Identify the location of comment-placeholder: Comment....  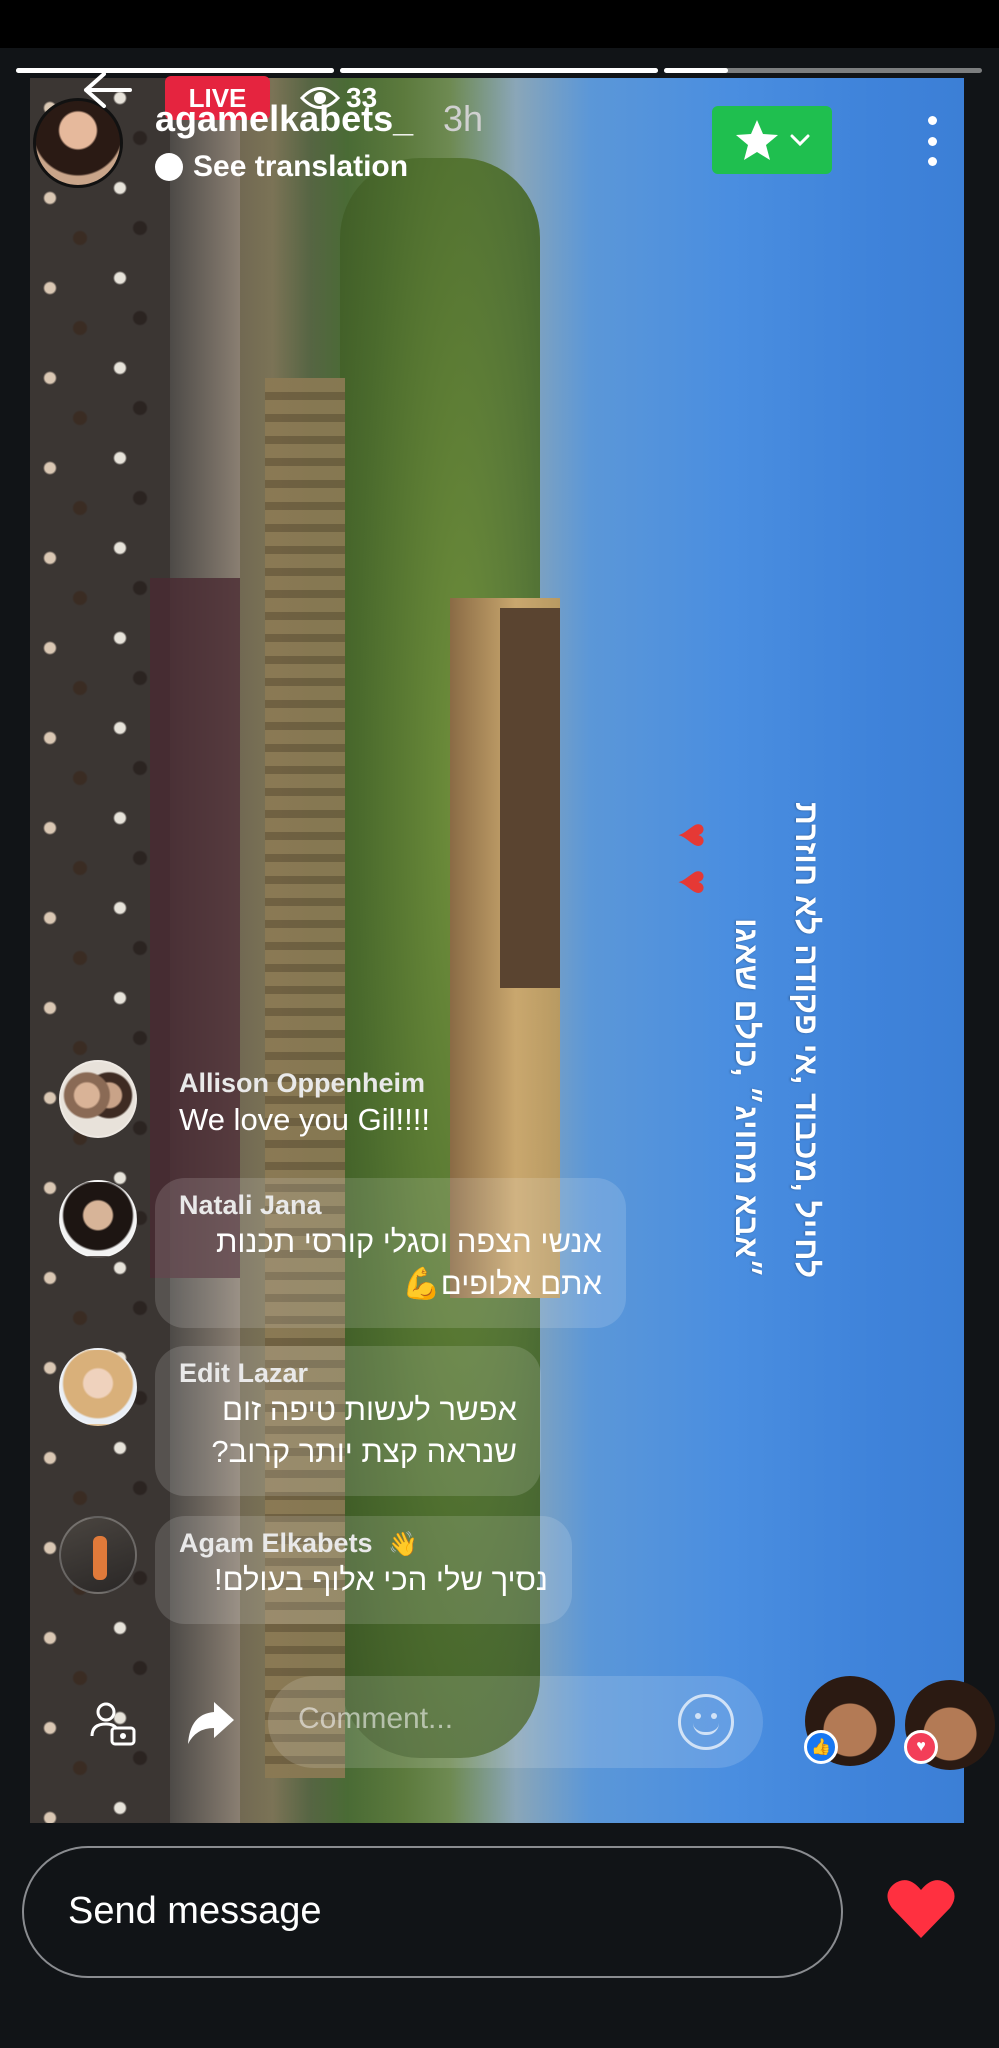
(376, 1718).